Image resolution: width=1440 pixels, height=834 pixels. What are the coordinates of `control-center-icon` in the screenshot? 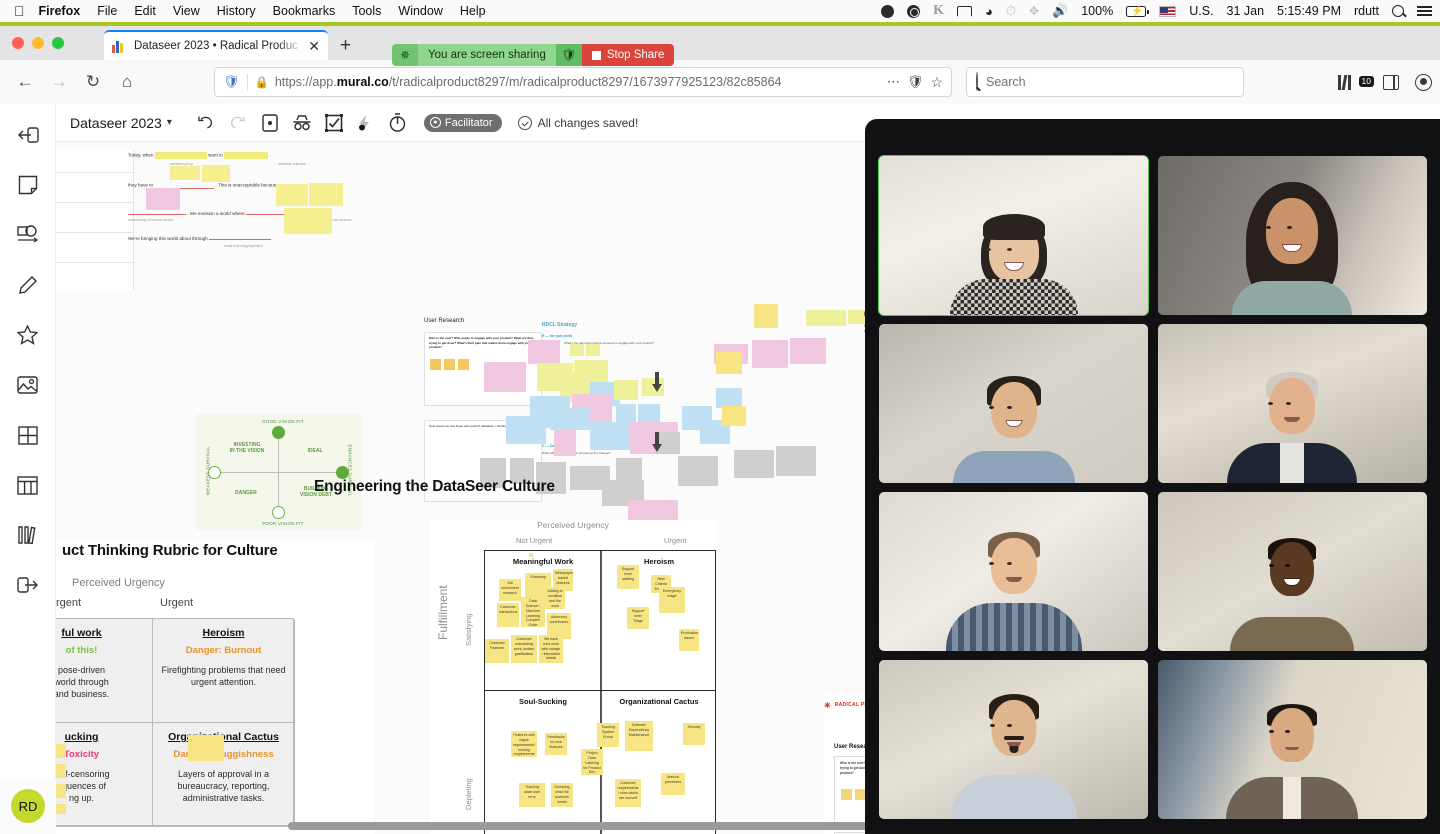 It's located at (1424, 11).